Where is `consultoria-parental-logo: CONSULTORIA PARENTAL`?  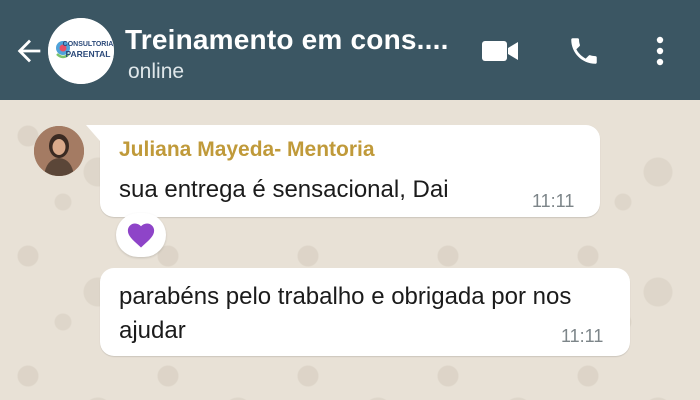
consultoria-parental-logo: CONSULTORIA PARENTAL is located at coordinates (81, 51).